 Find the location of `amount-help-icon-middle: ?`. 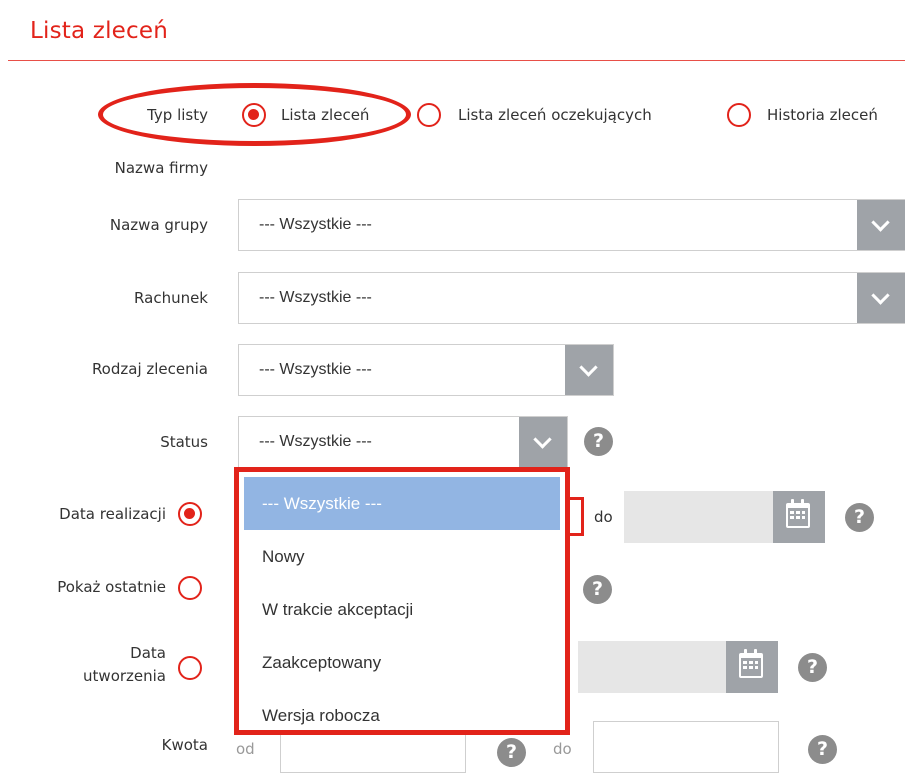

amount-help-icon-middle: ? is located at coordinates (511, 752).